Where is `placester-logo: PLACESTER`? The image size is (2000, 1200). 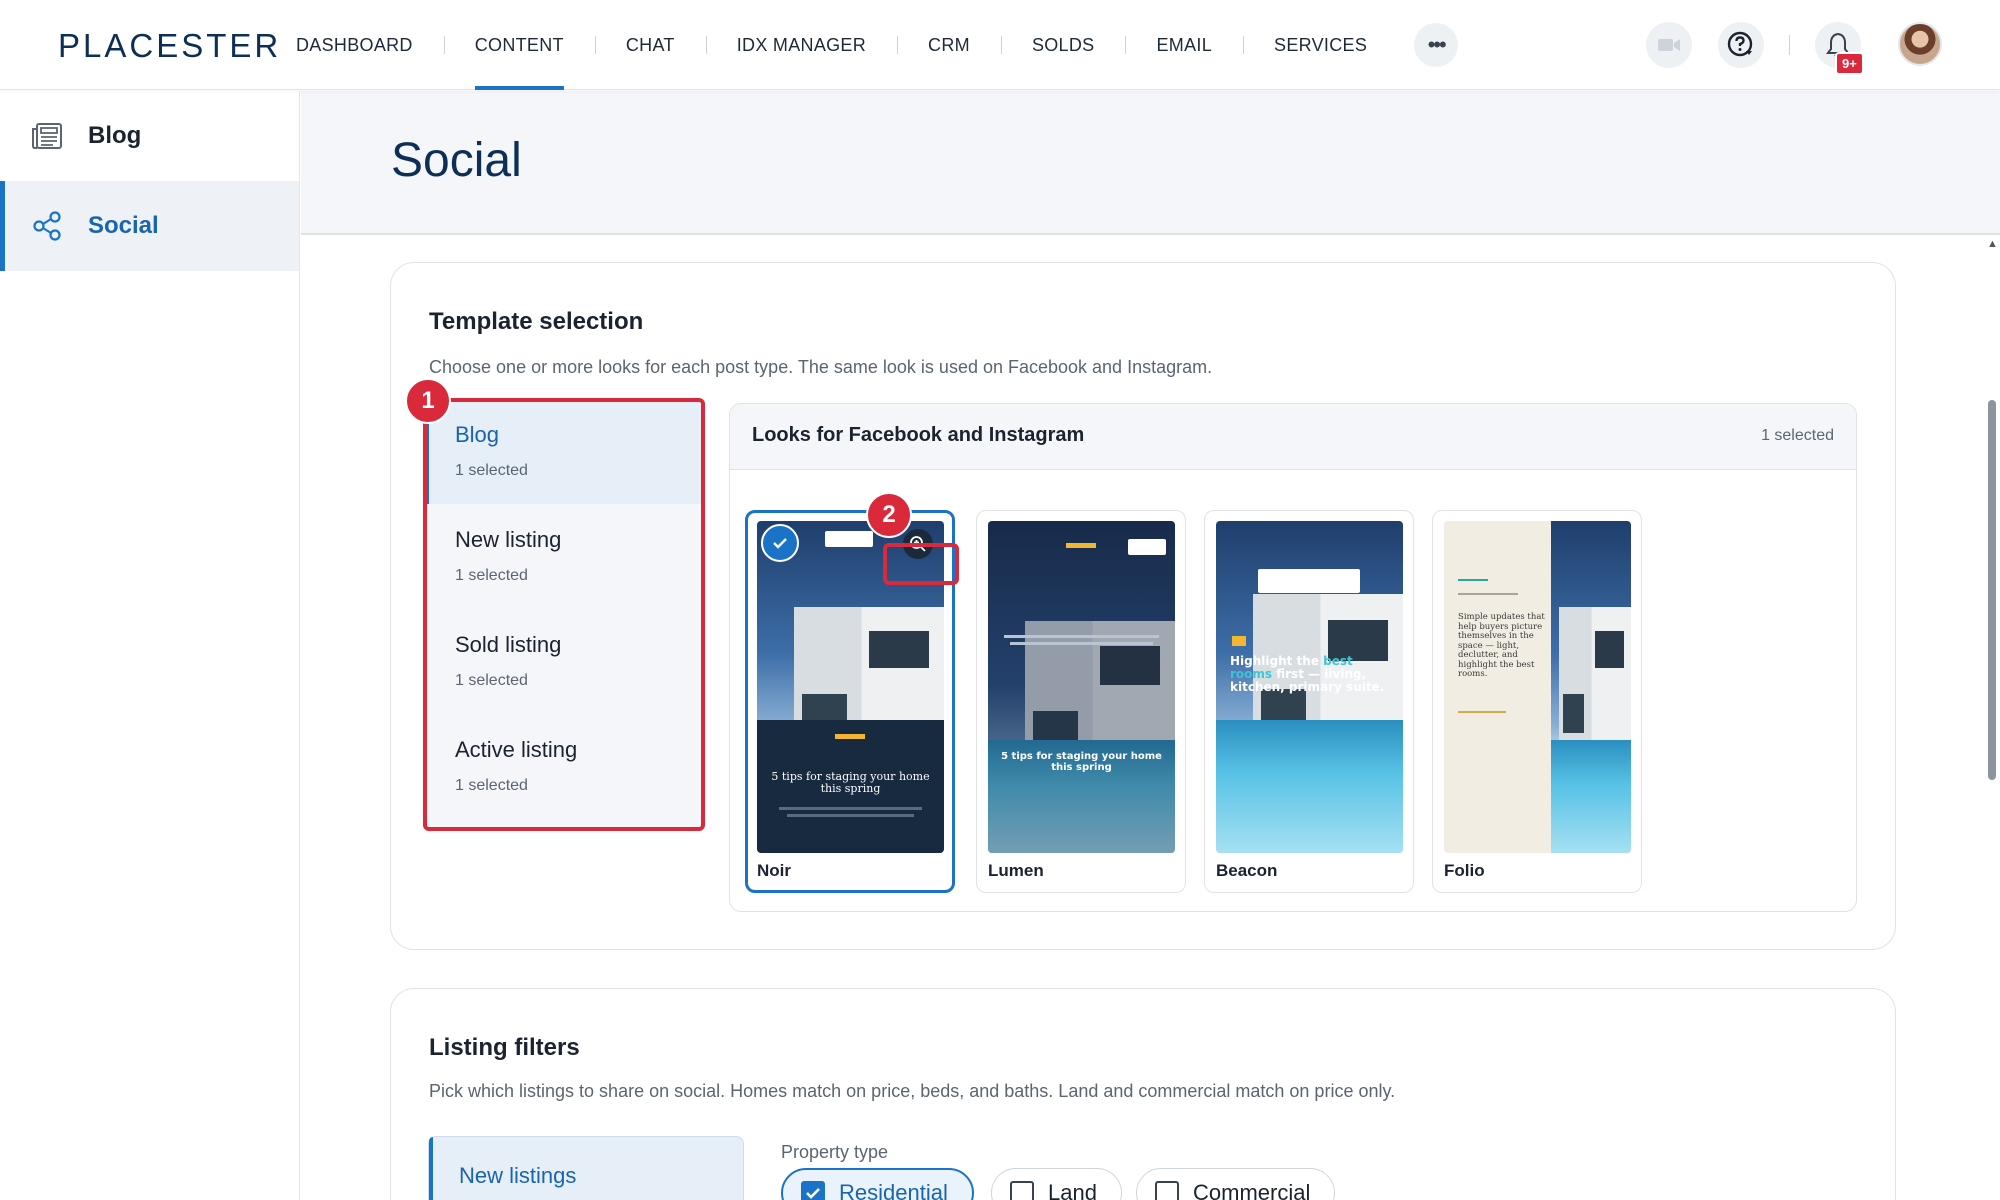 placester-logo: PLACESTER is located at coordinates (169, 46).